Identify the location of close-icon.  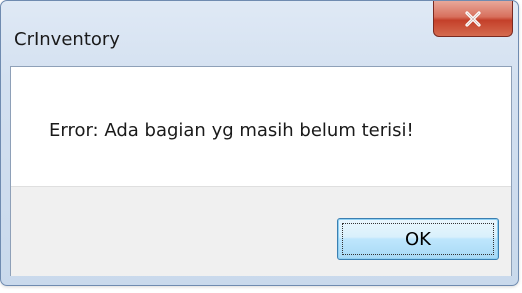
(473, 18).